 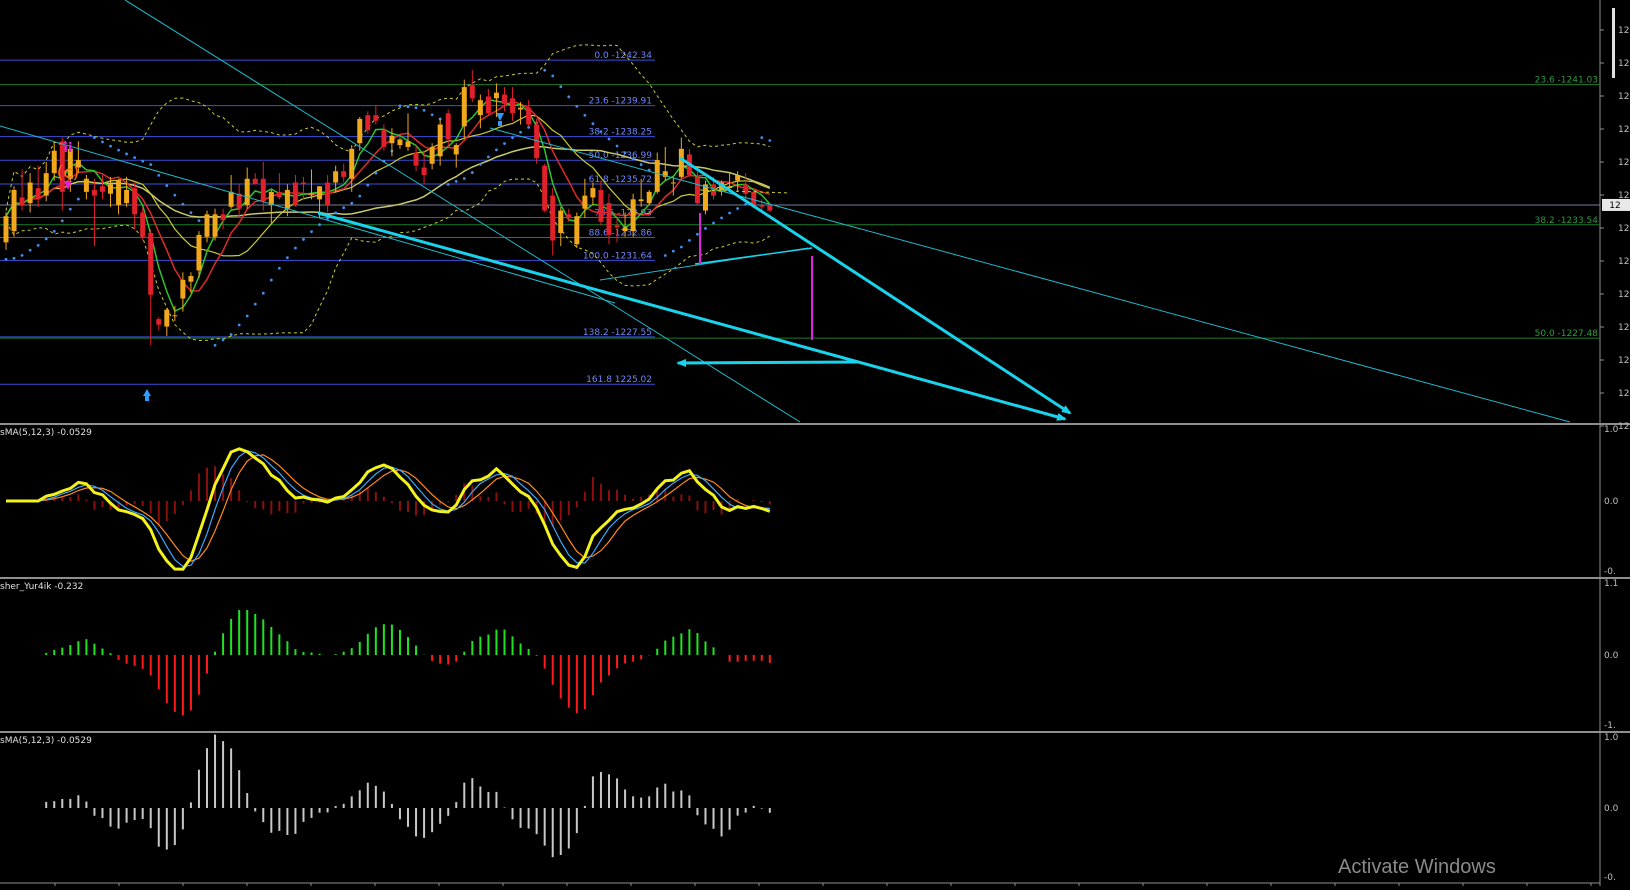 I want to click on fib-level-label: 161.8 1225.02, so click(x=619, y=380).